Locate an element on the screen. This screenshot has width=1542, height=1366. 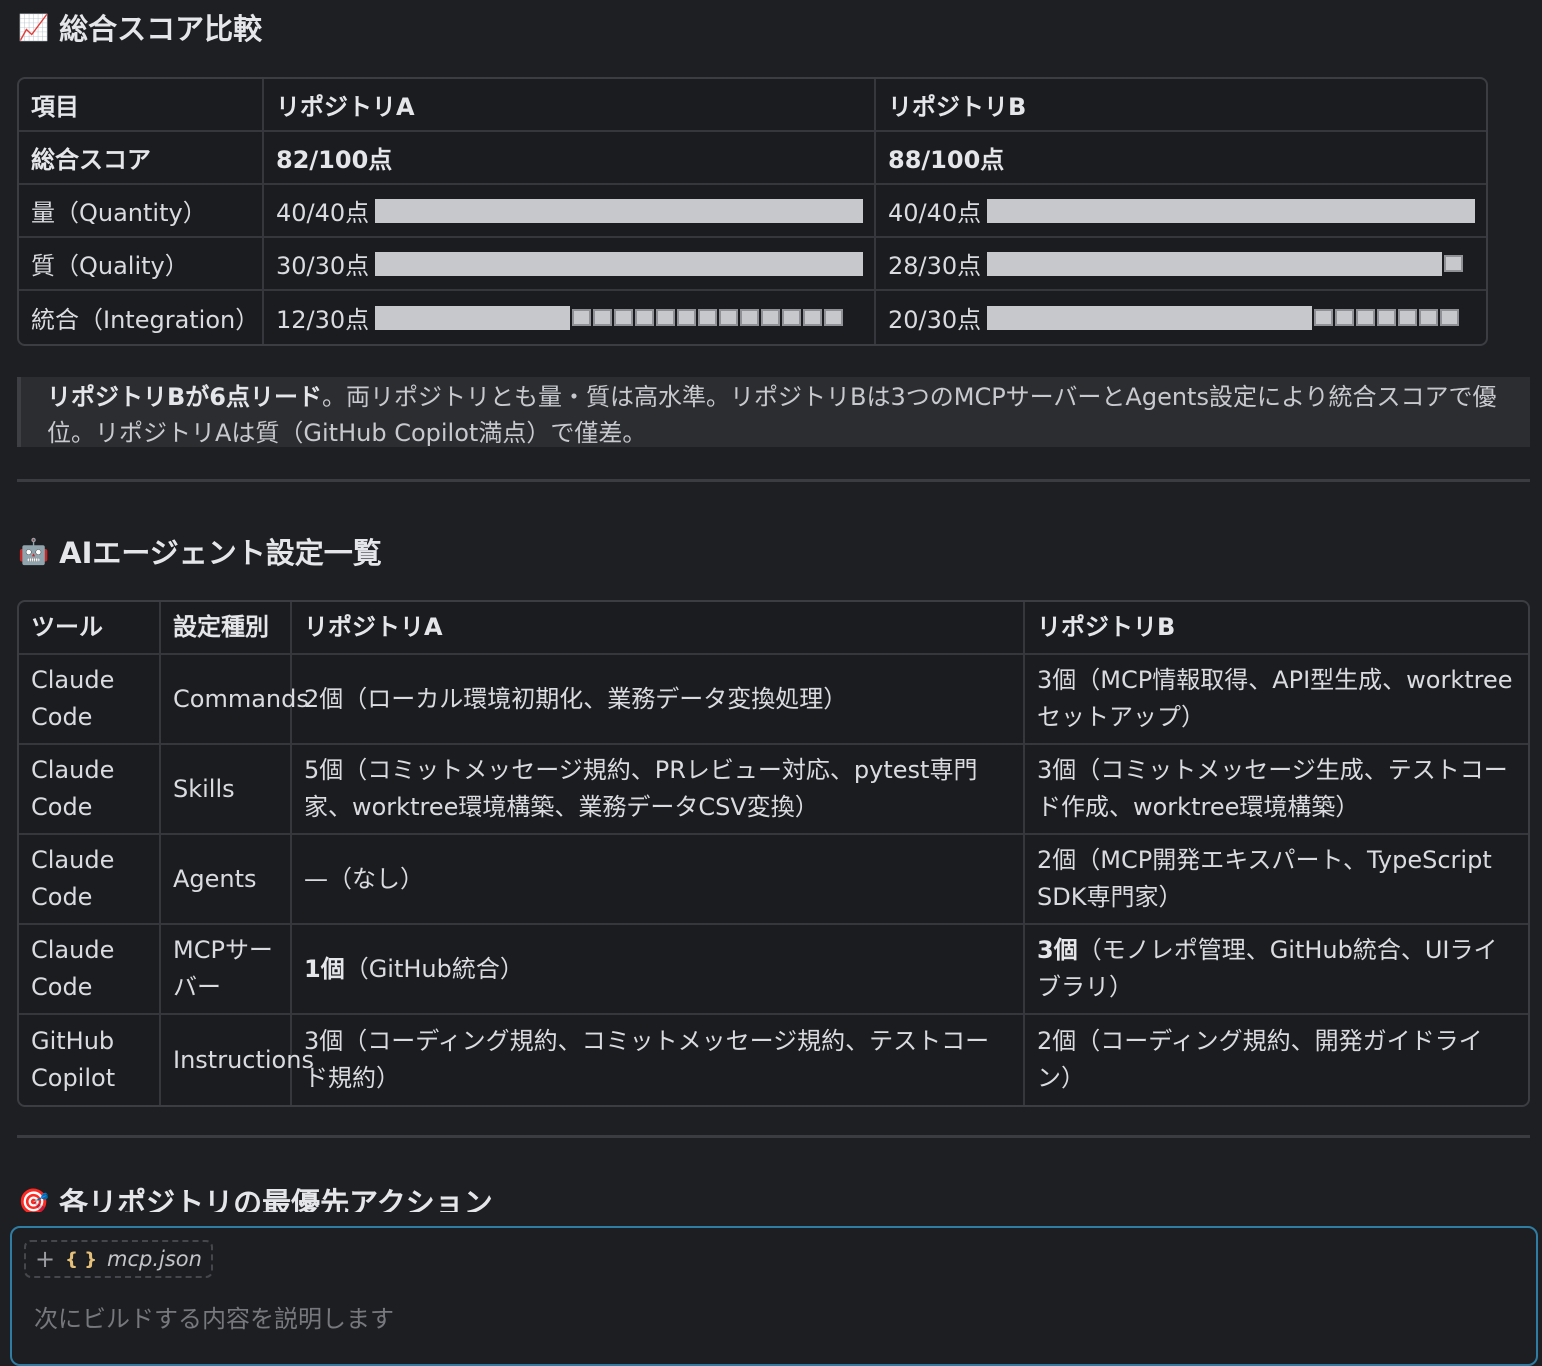
json-file-icon: { } is located at coordinates (81, 1259).